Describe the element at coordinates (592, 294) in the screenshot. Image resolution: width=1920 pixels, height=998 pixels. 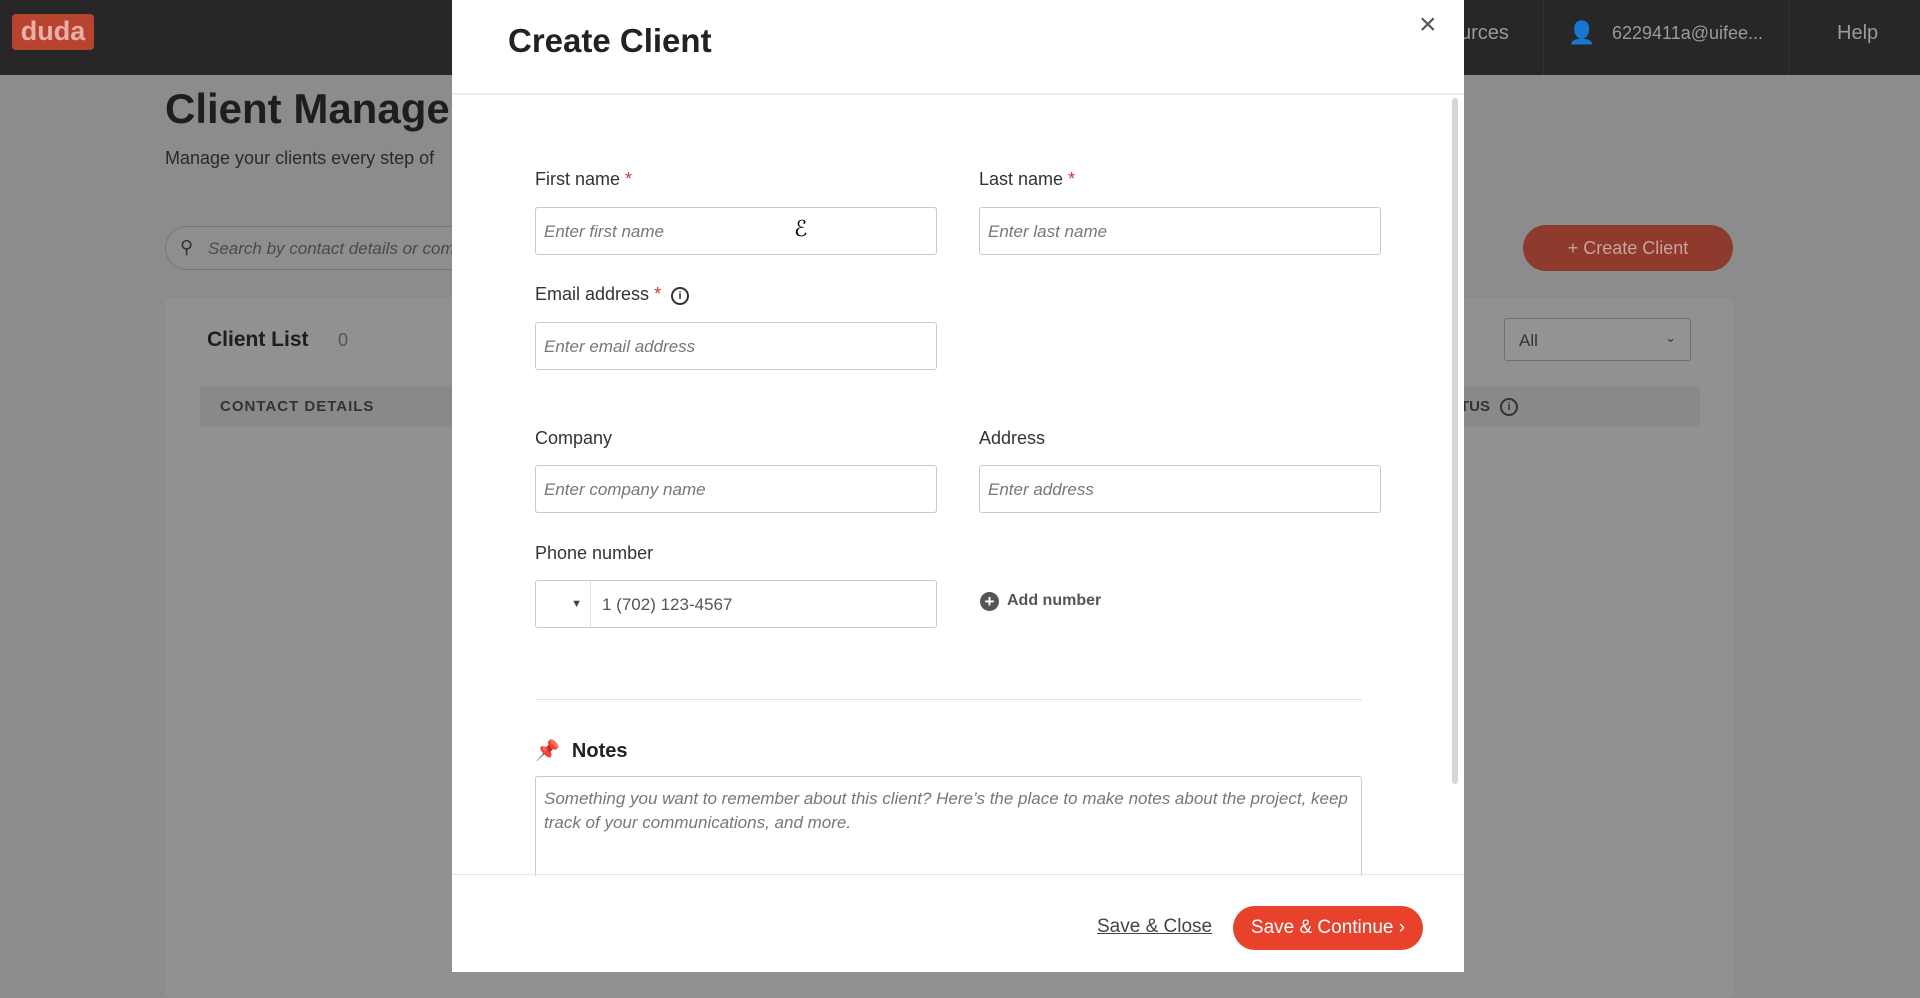
I see `email-label-text: Email address` at that location.